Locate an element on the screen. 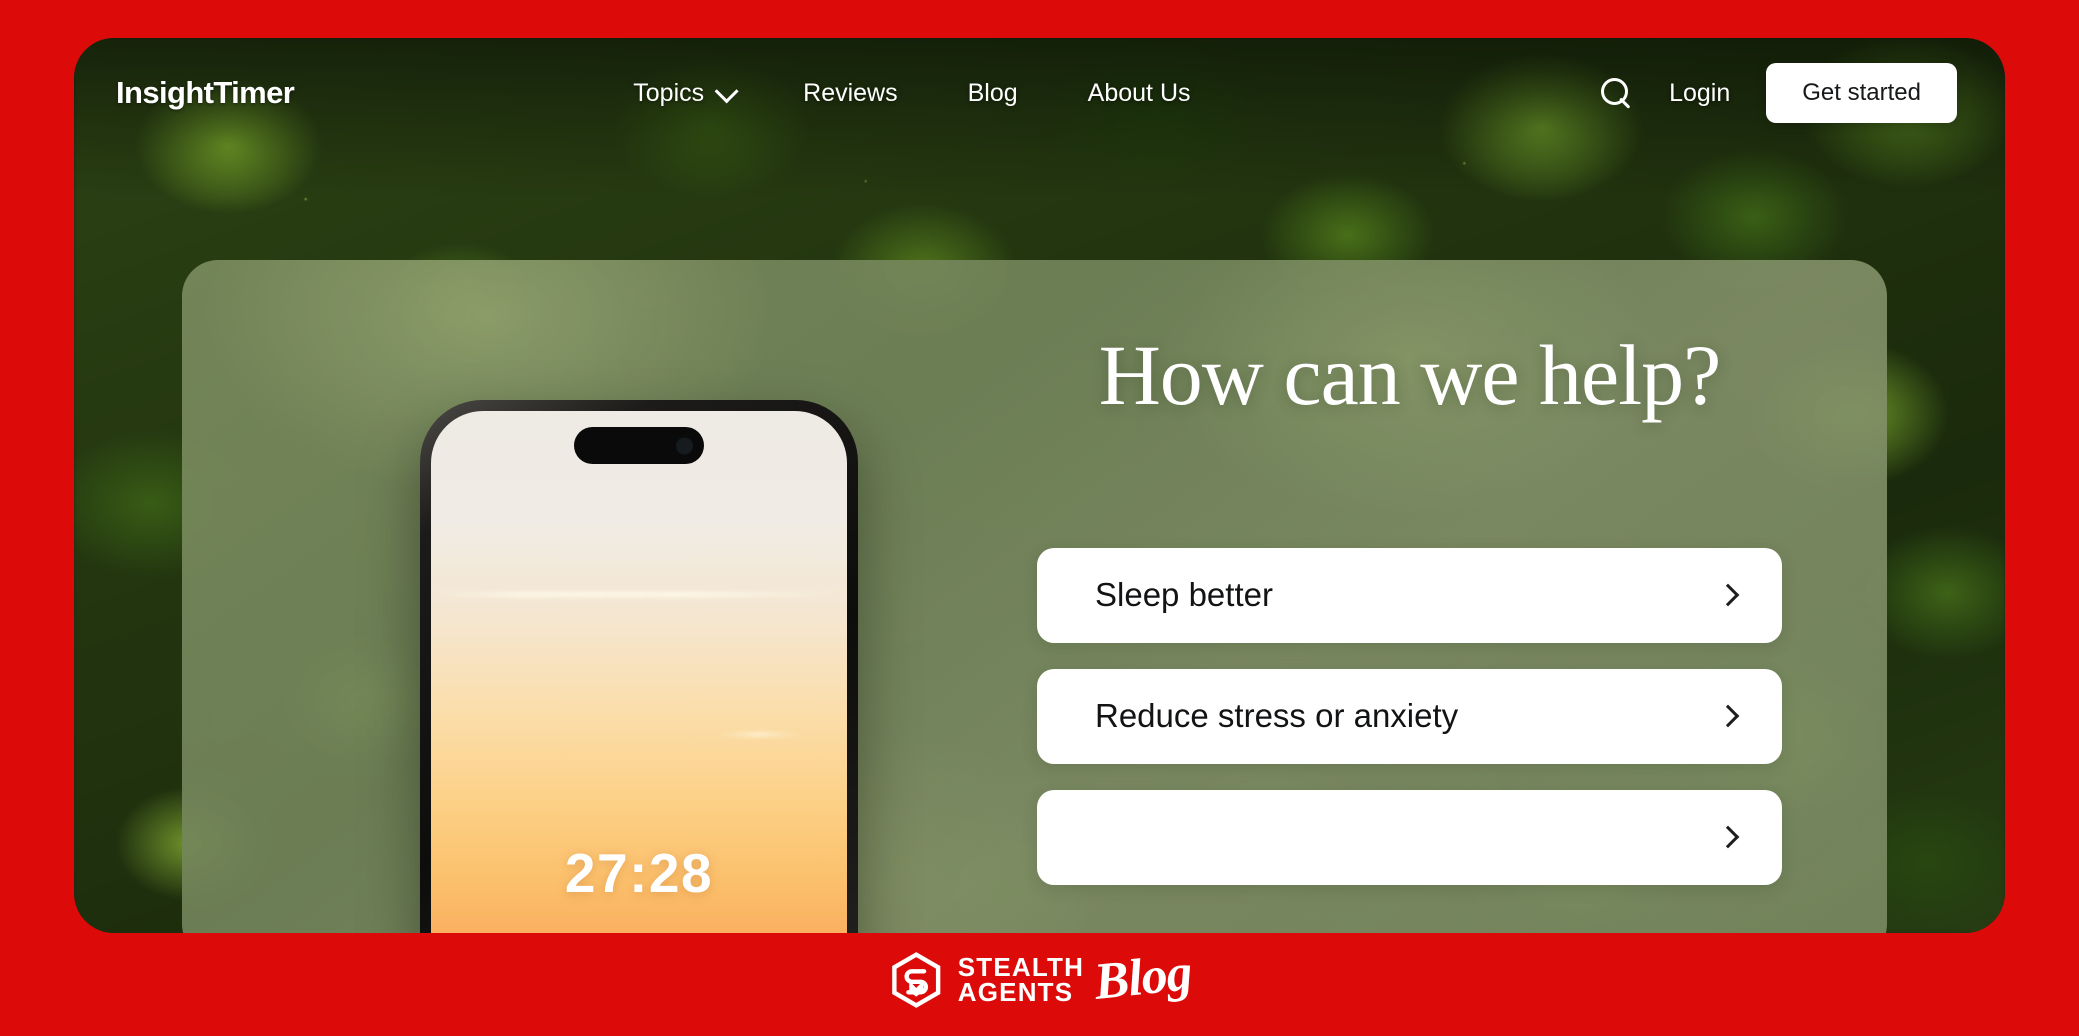 The width and height of the screenshot is (2079, 1036). help-option-third-partial is located at coordinates (1409, 837).